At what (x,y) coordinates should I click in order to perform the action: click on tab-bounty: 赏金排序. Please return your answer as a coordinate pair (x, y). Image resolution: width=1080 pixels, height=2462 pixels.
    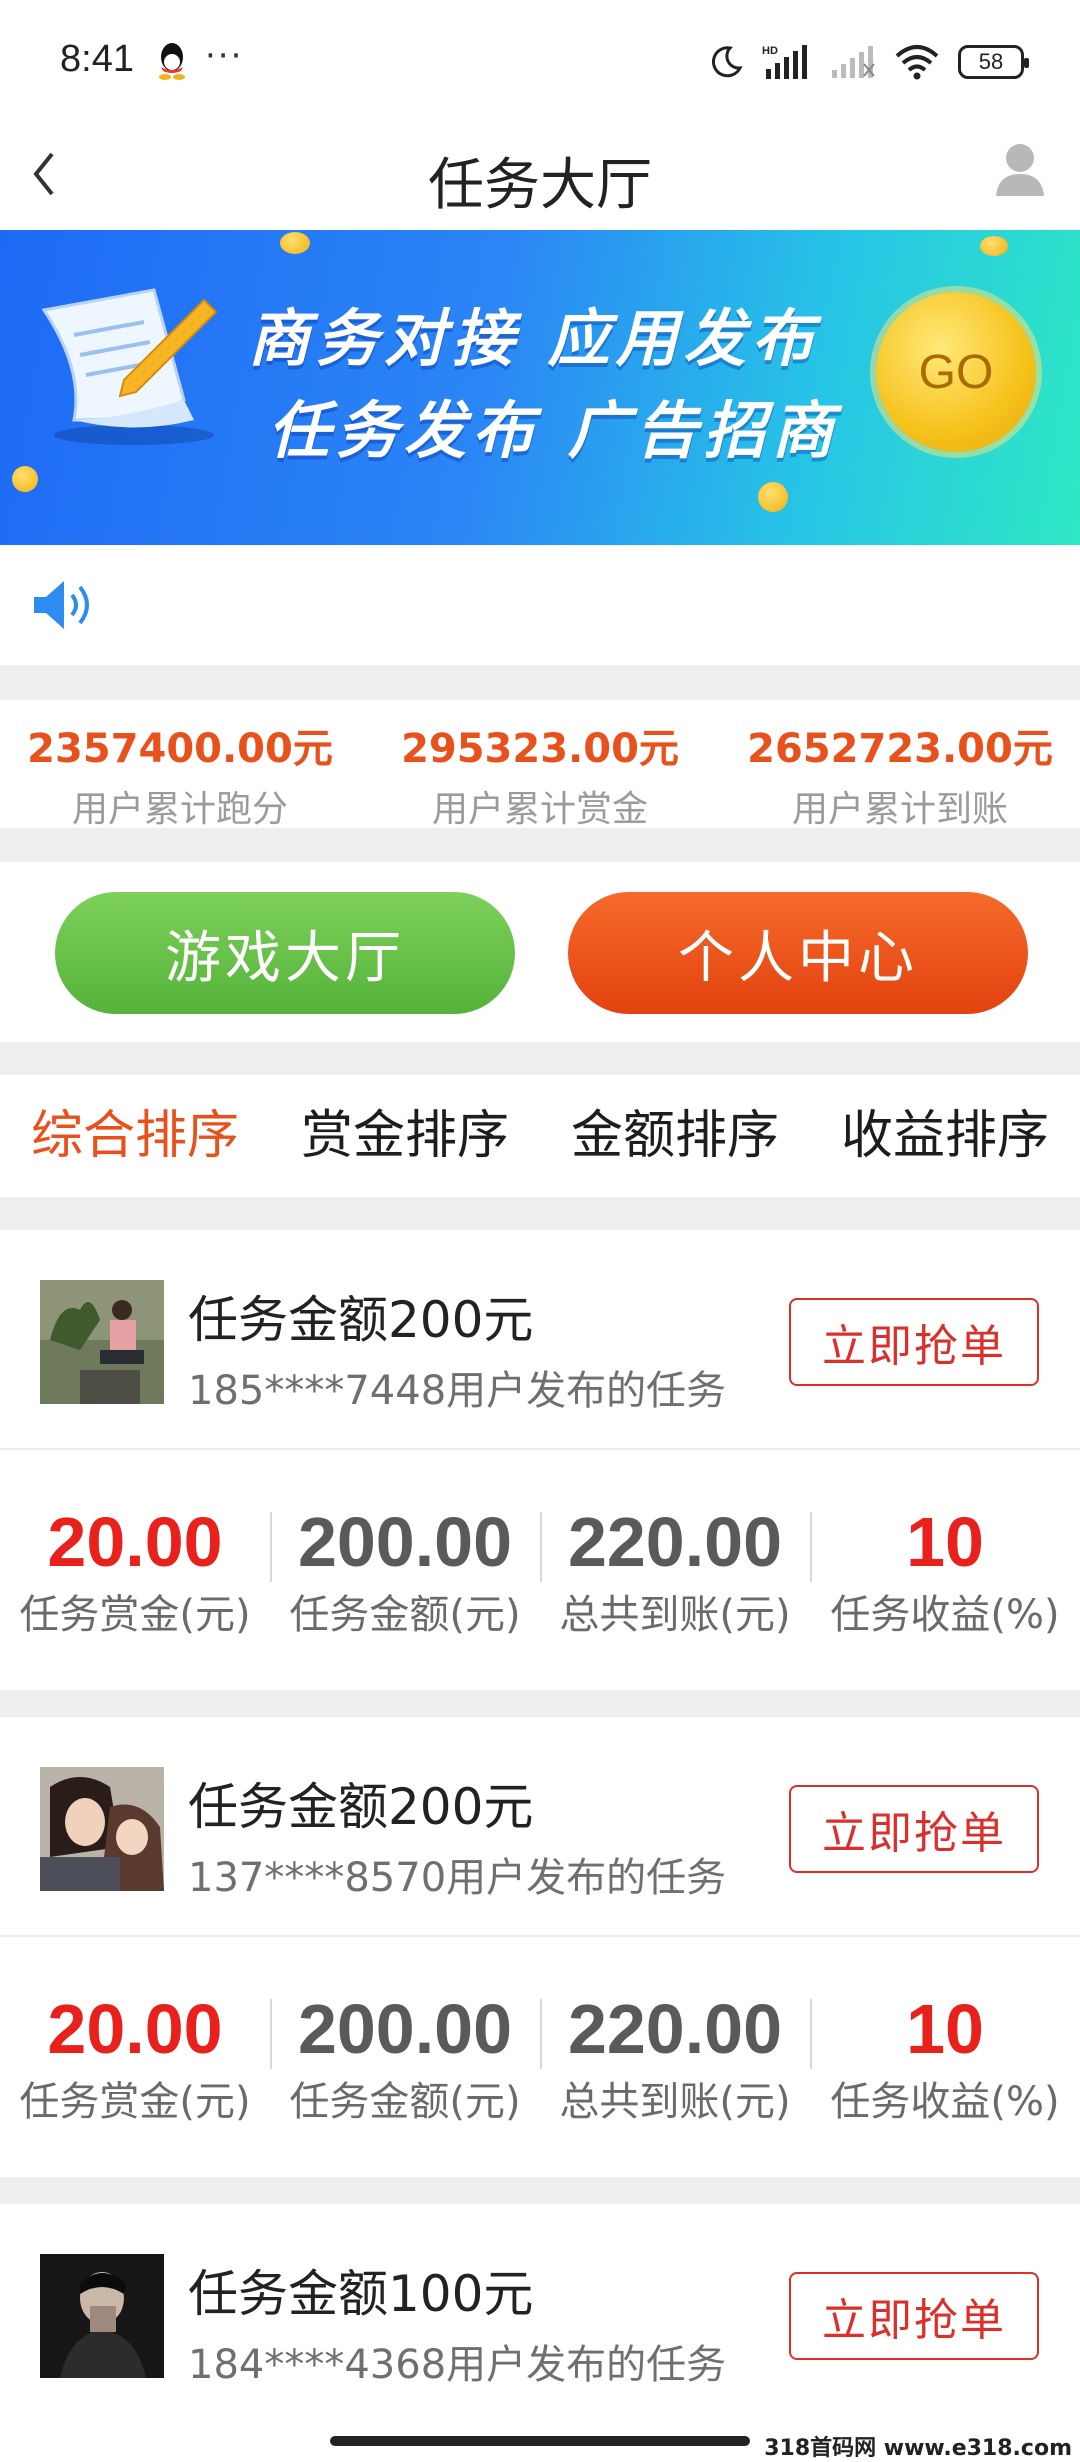
    Looking at the image, I should click on (405, 1136).